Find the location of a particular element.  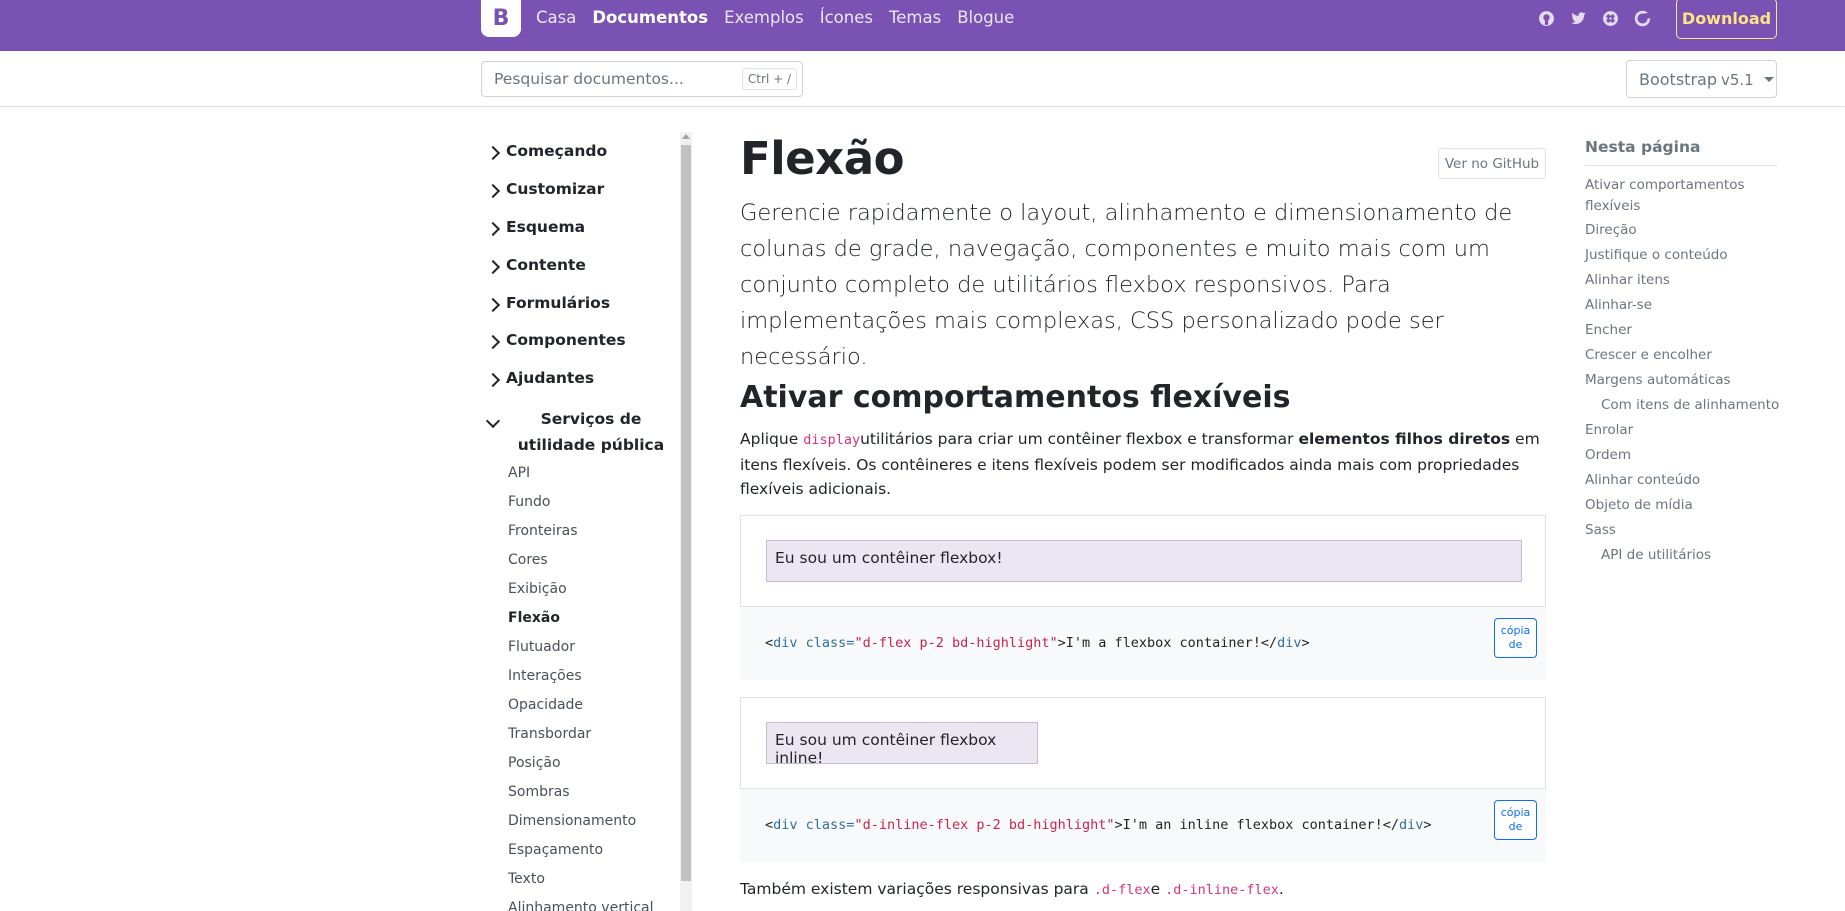

bootstrap-logo: B is located at coordinates (501, 18).